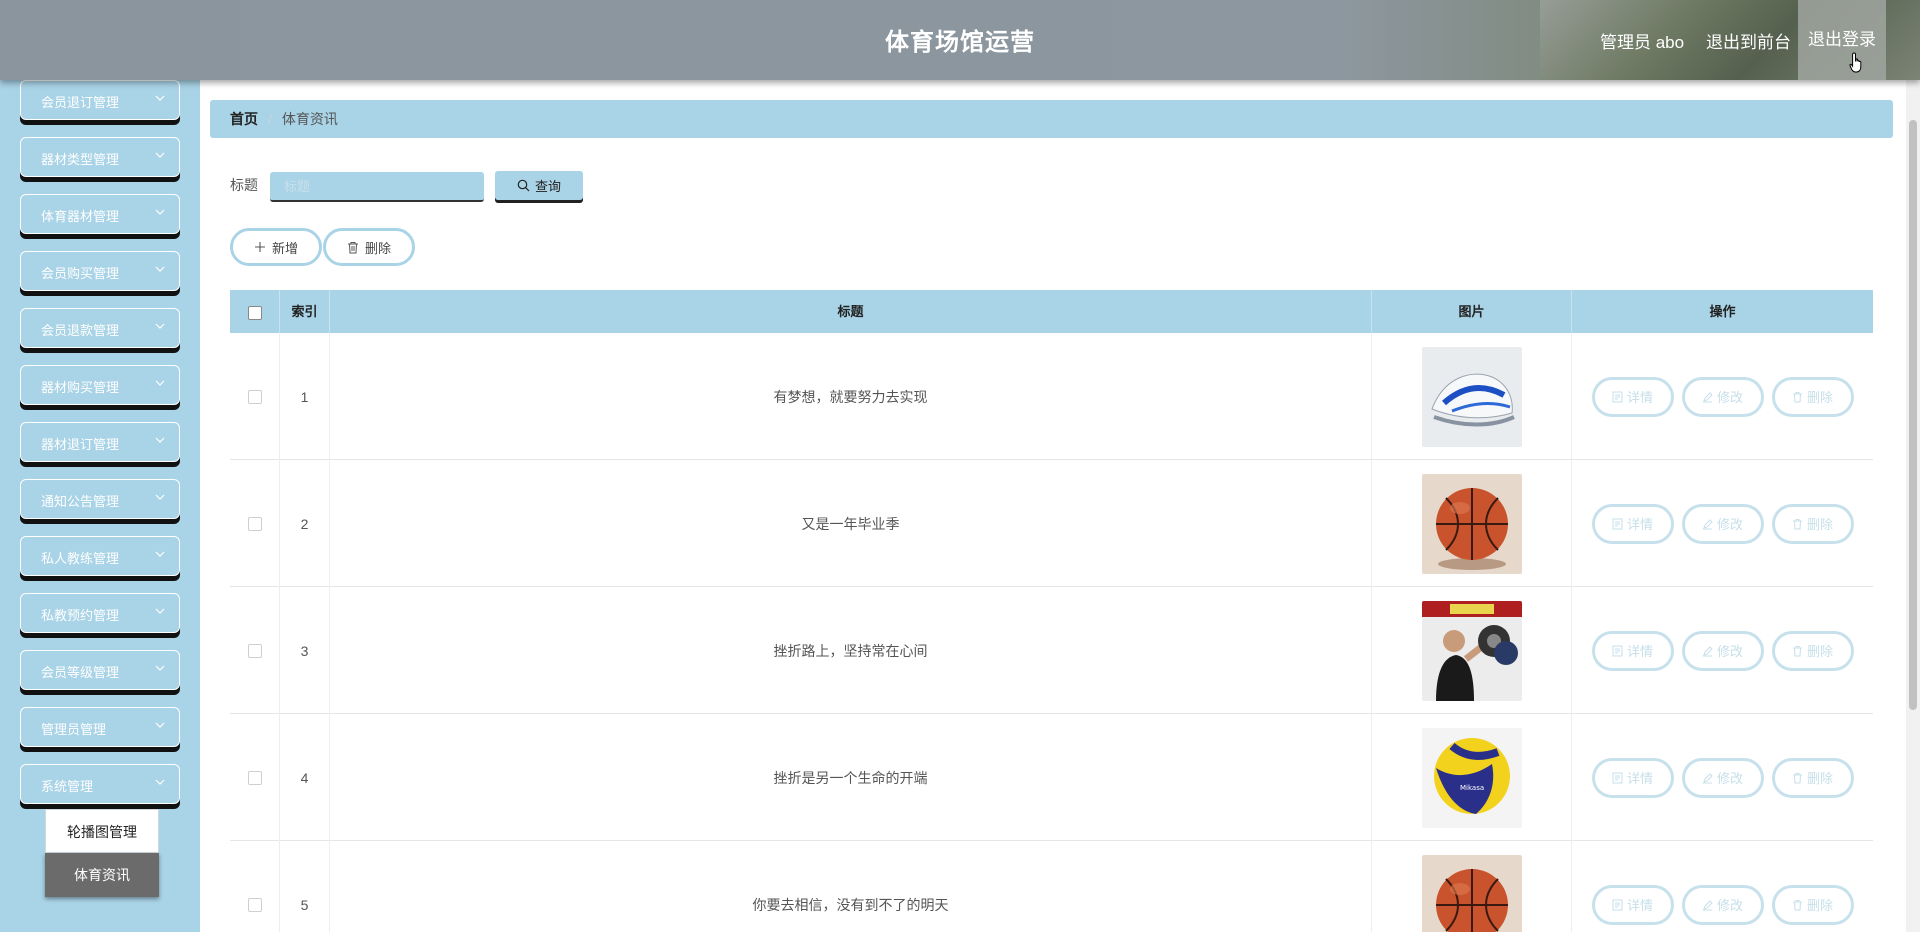 This screenshot has width=1920, height=932. I want to click on table-row: 2 又是一年毕业季 详情 修改 删除, so click(1051, 523).